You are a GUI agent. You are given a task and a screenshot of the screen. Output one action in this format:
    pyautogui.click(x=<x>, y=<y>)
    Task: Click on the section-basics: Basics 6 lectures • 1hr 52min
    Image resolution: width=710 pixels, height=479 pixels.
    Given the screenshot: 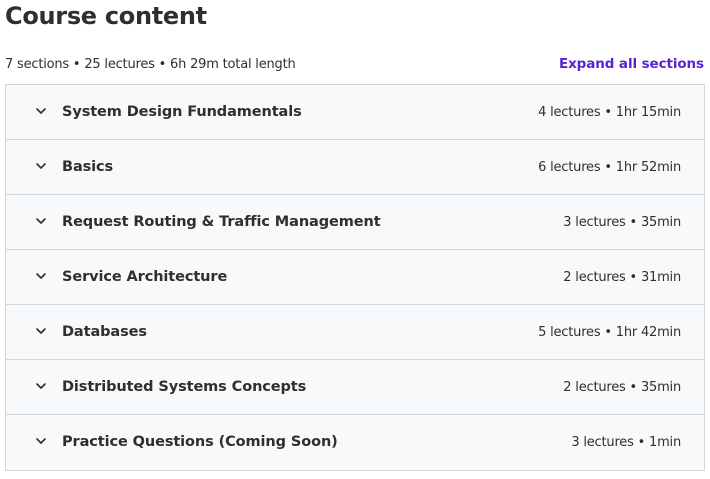 What is the action you would take?
    pyautogui.click(x=355, y=167)
    